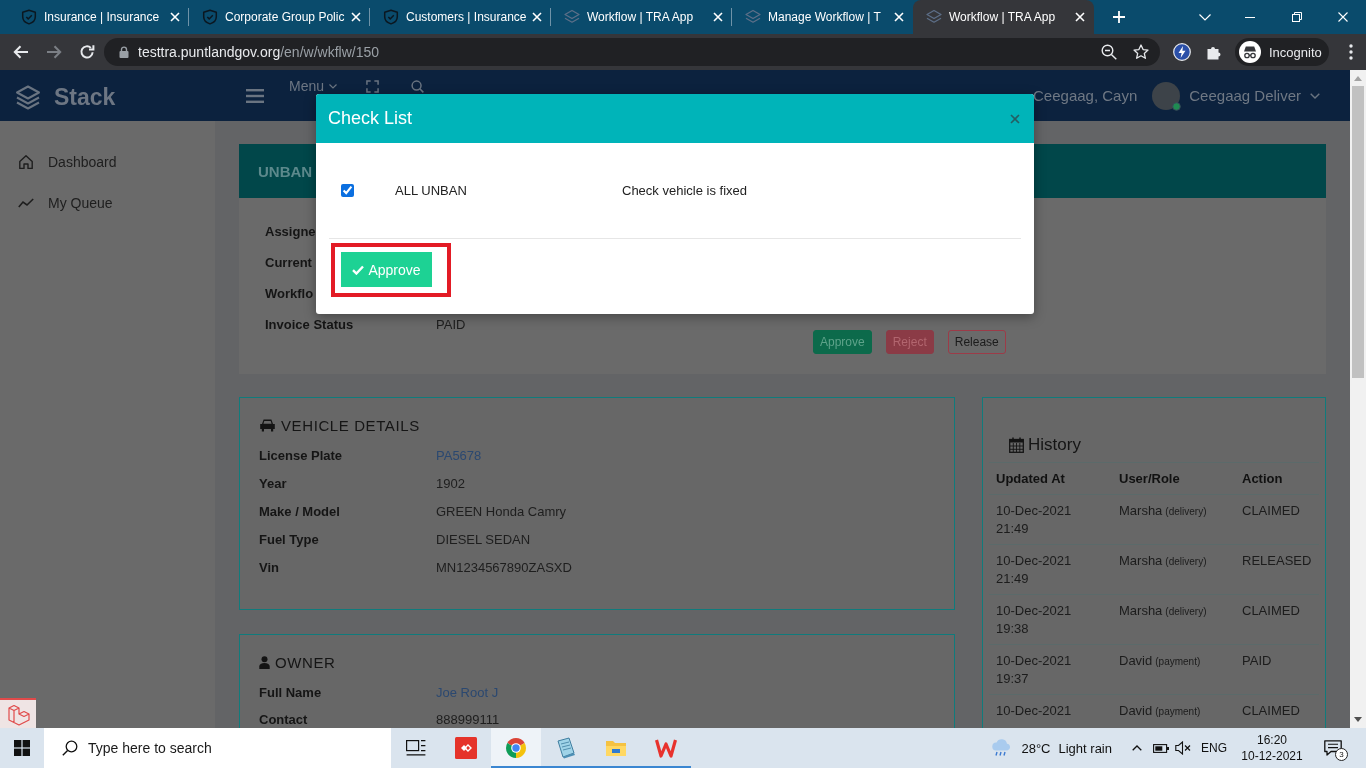  What do you see at coordinates (1030, 478) in the screenshot?
I see `column-header: Updated At` at bounding box center [1030, 478].